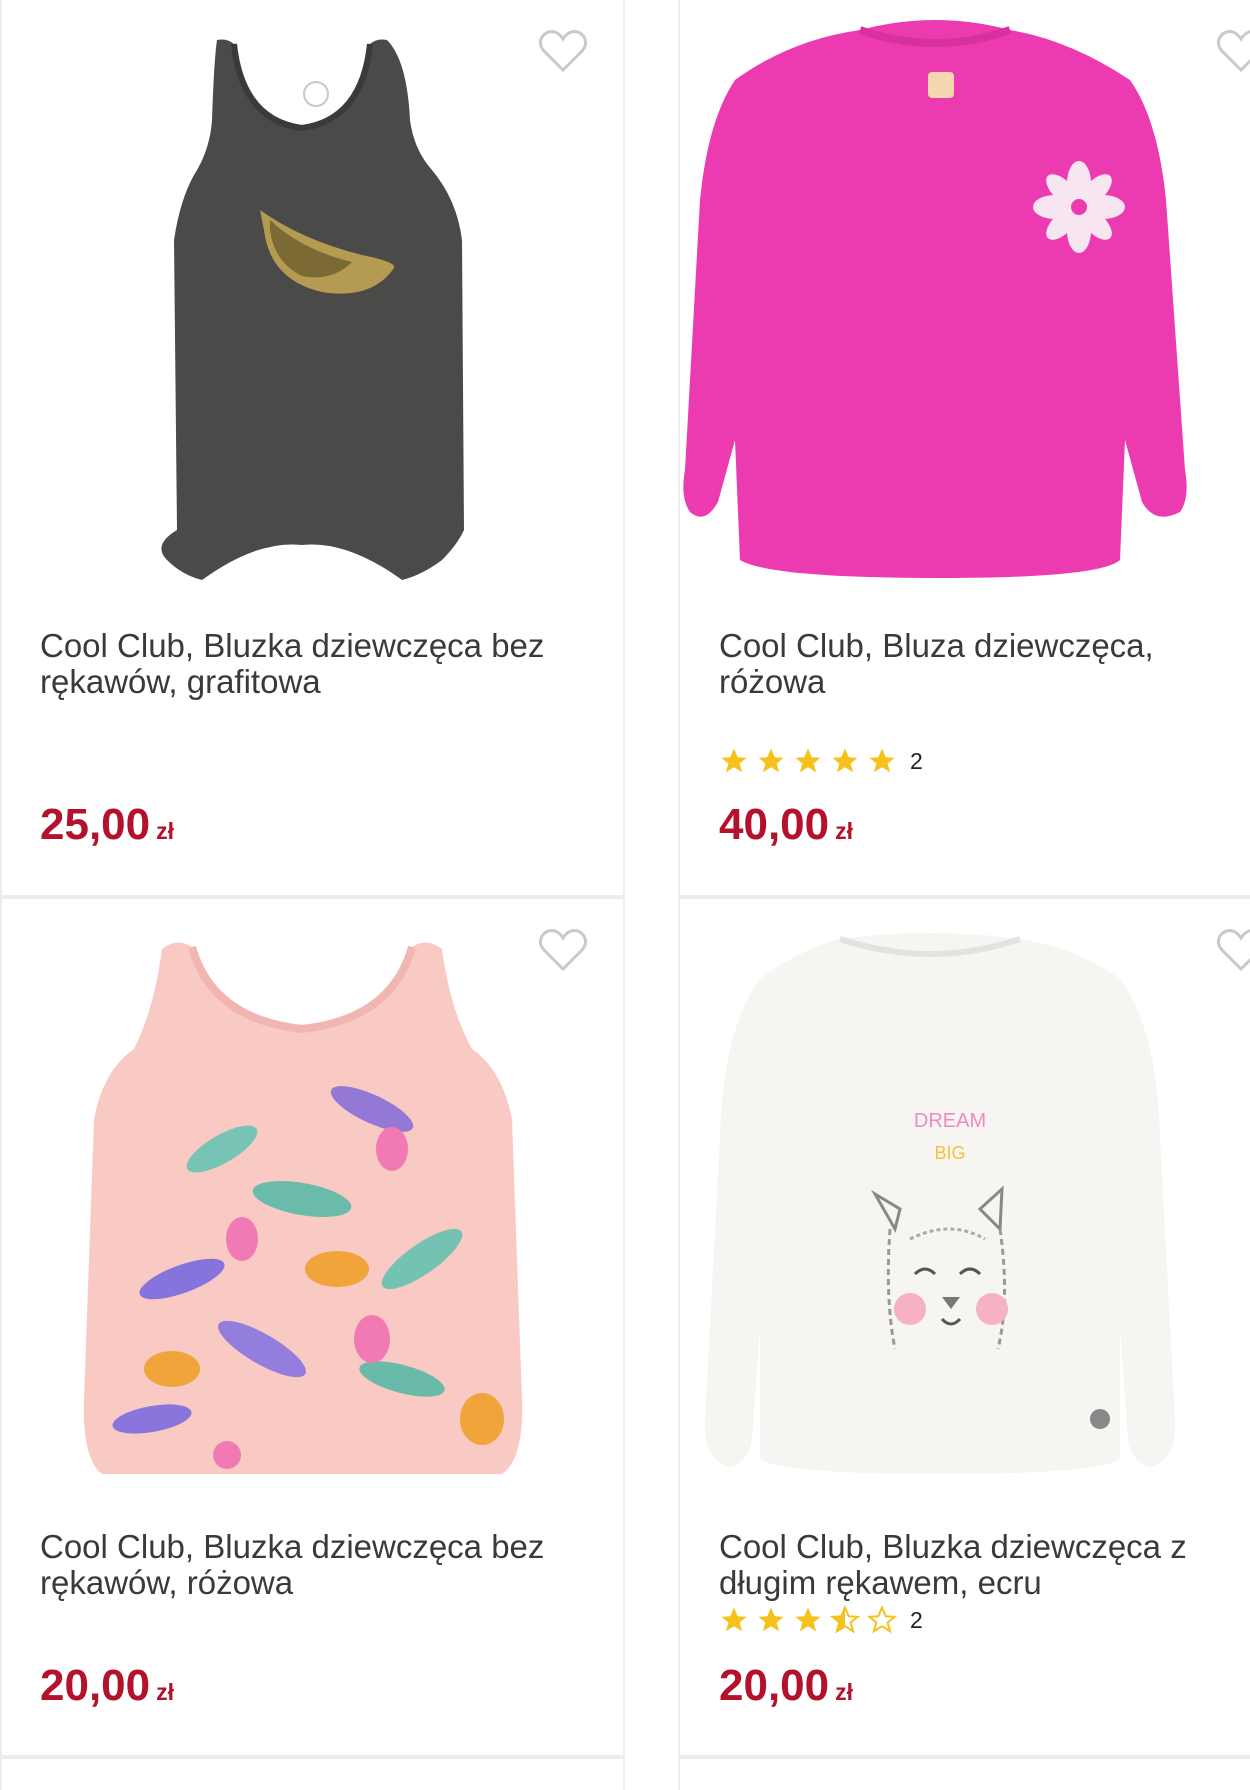 This screenshot has height=1790, width=1250. Describe the element at coordinates (950, 1121) in the screenshot. I see `print-text-dream: DREAM` at that location.